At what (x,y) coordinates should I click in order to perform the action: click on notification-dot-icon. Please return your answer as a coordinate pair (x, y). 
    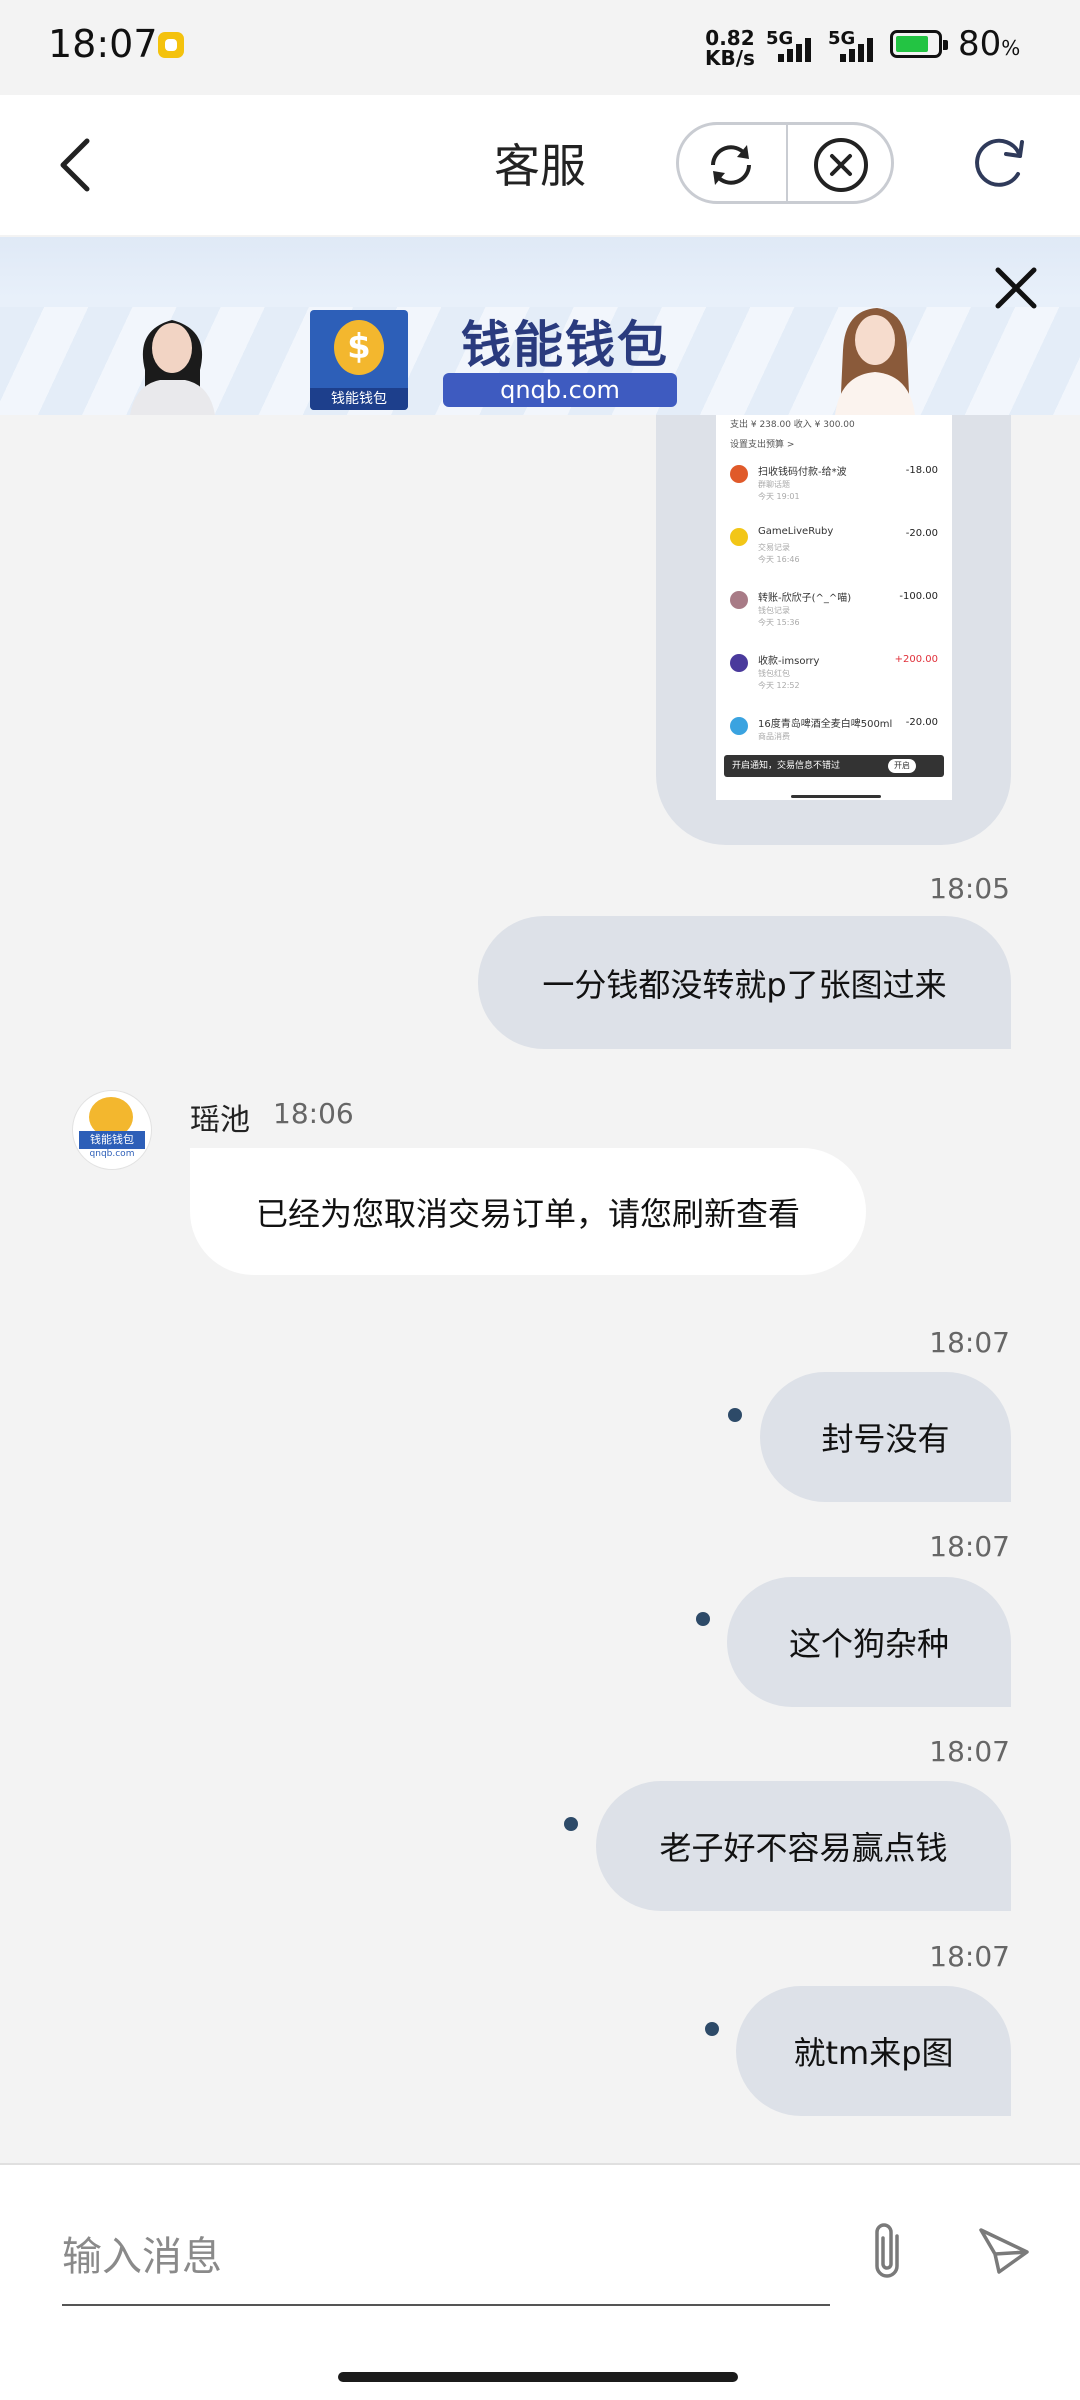
    Looking at the image, I should click on (171, 45).